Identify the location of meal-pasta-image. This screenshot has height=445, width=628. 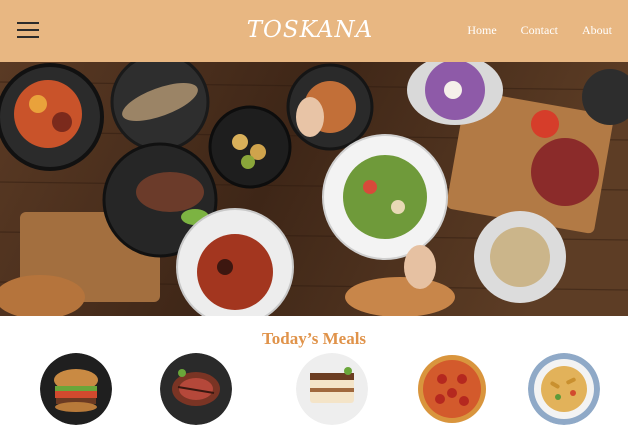
(564, 389).